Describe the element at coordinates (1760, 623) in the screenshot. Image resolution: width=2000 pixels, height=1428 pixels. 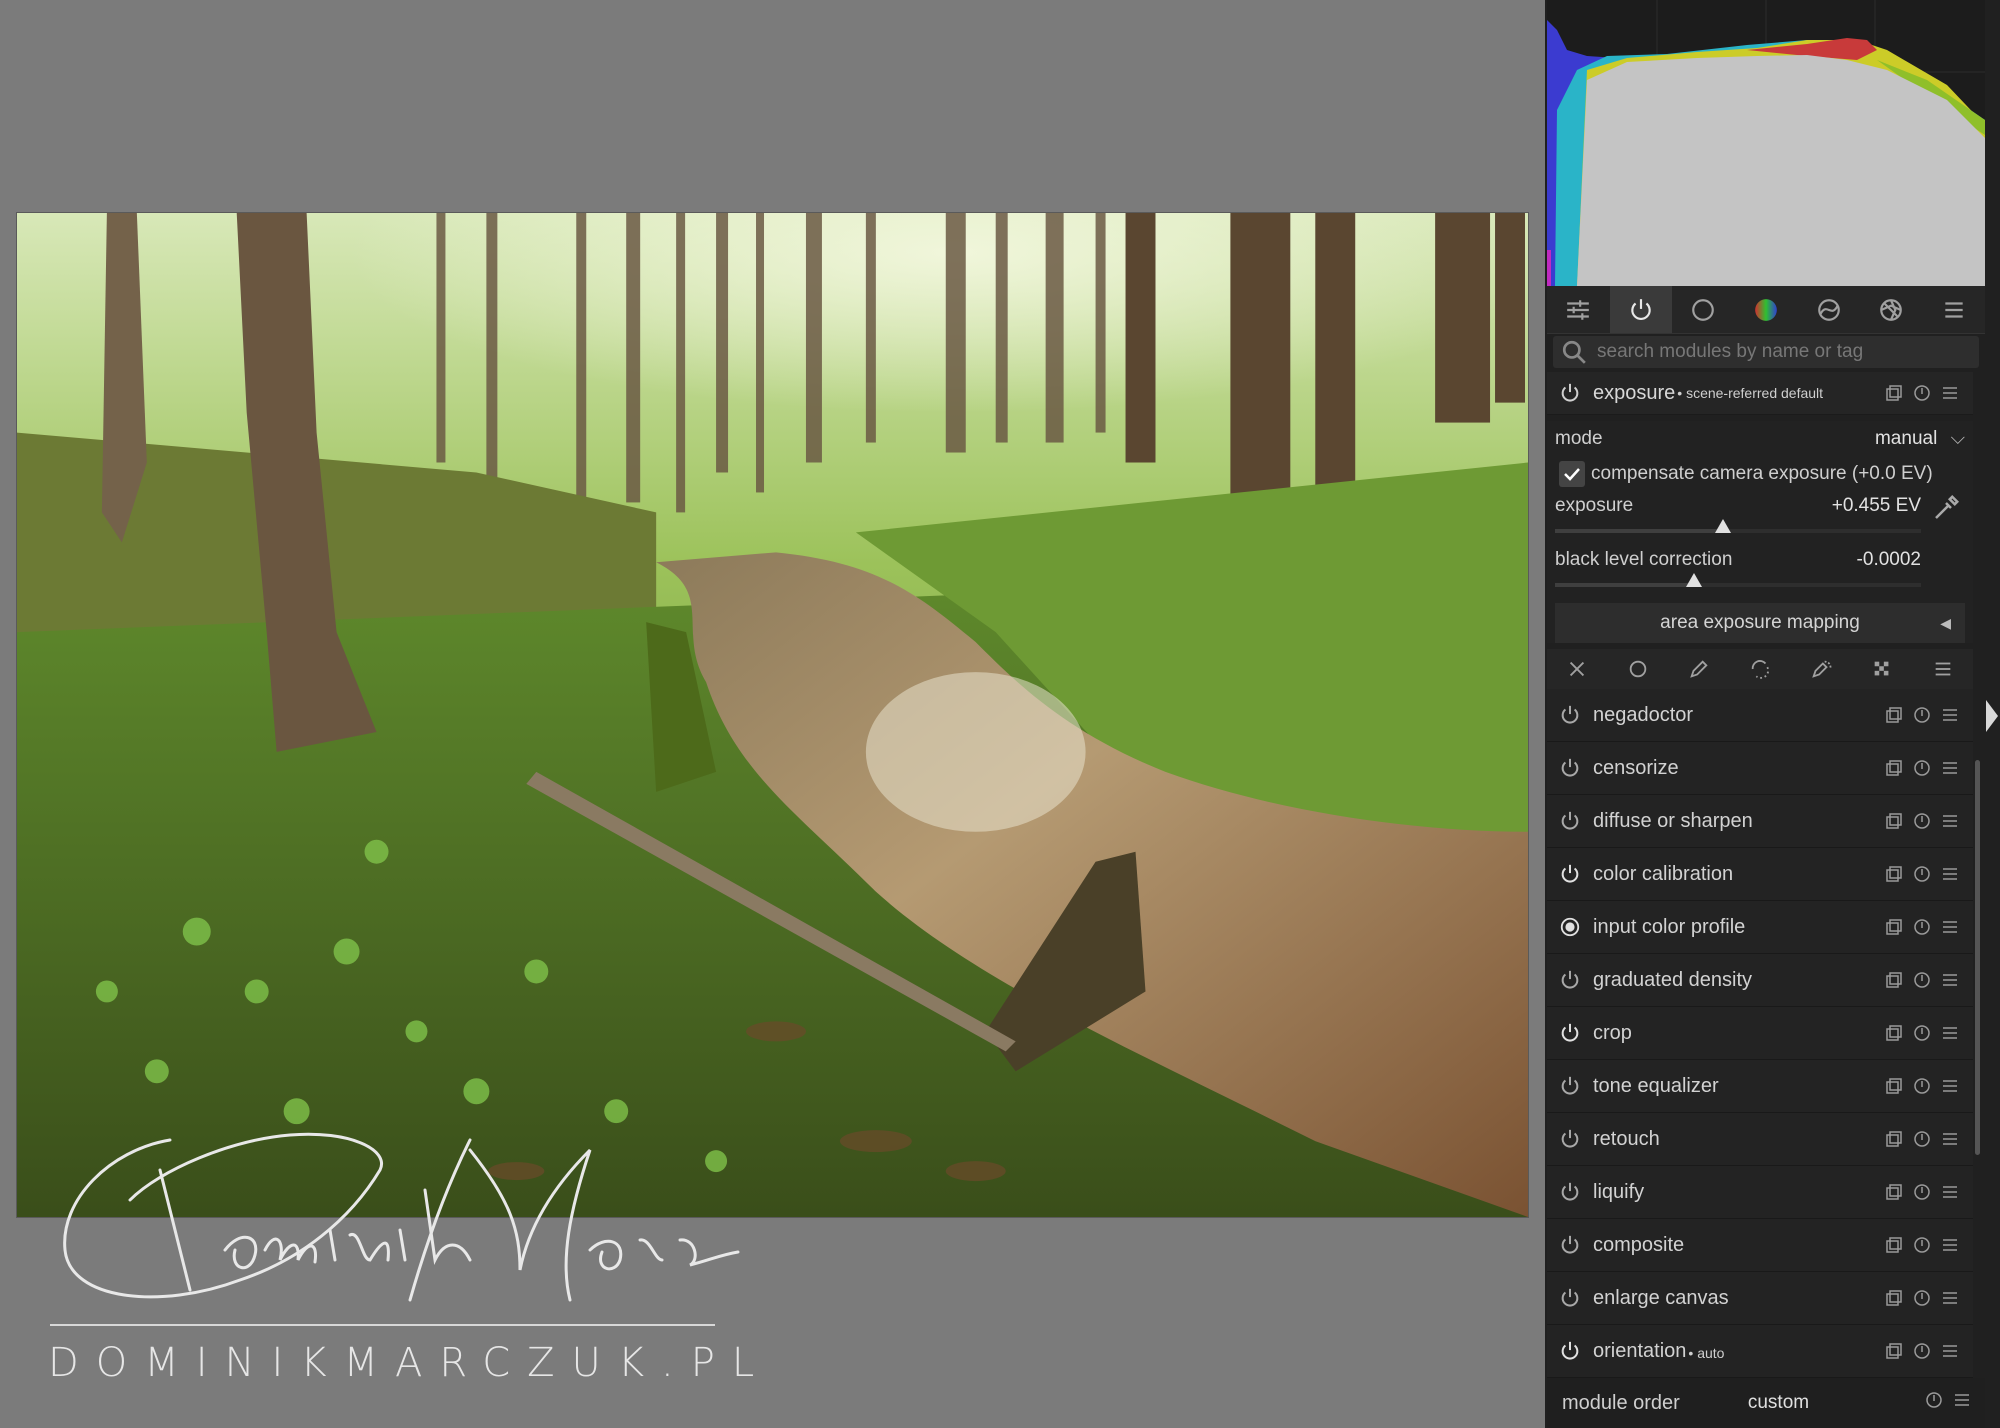
I see `area-exposure-mapping-section: area exposure mapping ◀` at that location.